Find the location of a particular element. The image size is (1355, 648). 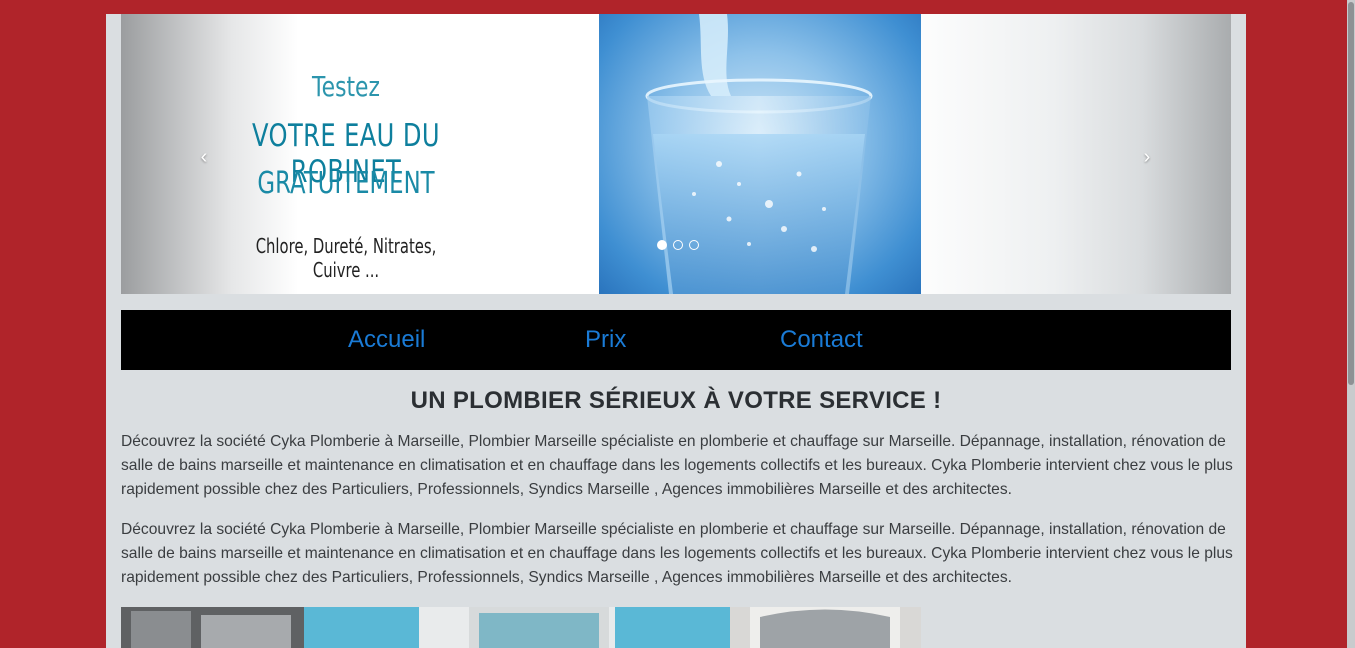

carousel-indicators is located at coordinates (678, 245).